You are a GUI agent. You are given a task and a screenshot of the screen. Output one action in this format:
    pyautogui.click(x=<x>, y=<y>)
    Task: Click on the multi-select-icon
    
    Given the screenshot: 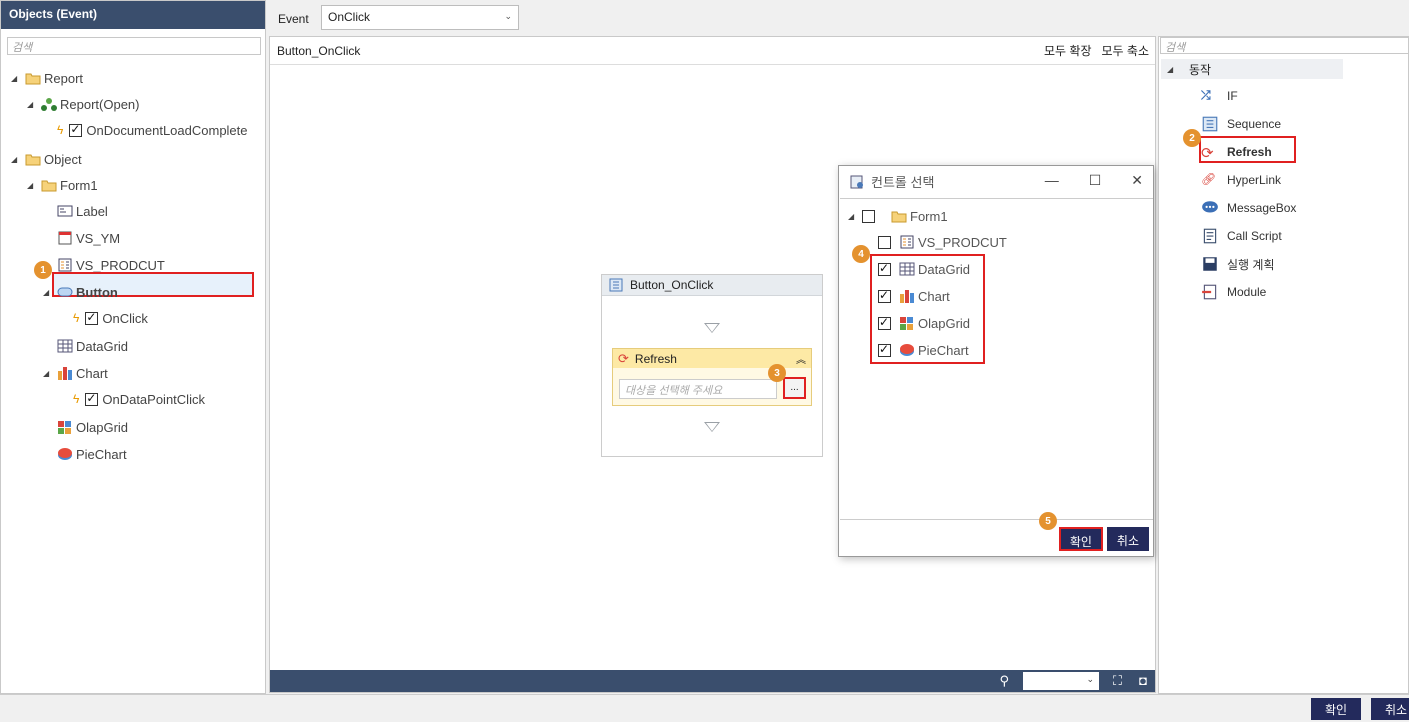 What is the action you would take?
    pyautogui.click(x=907, y=242)
    